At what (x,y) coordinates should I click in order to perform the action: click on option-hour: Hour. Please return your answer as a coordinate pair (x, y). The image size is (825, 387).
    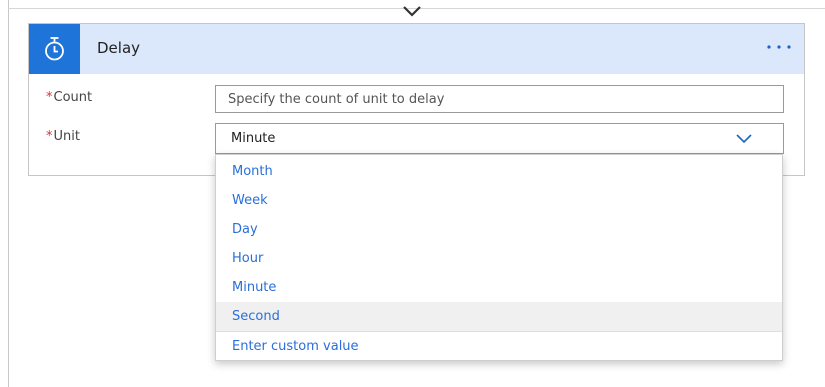
    Looking at the image, I should click on (499, 258).